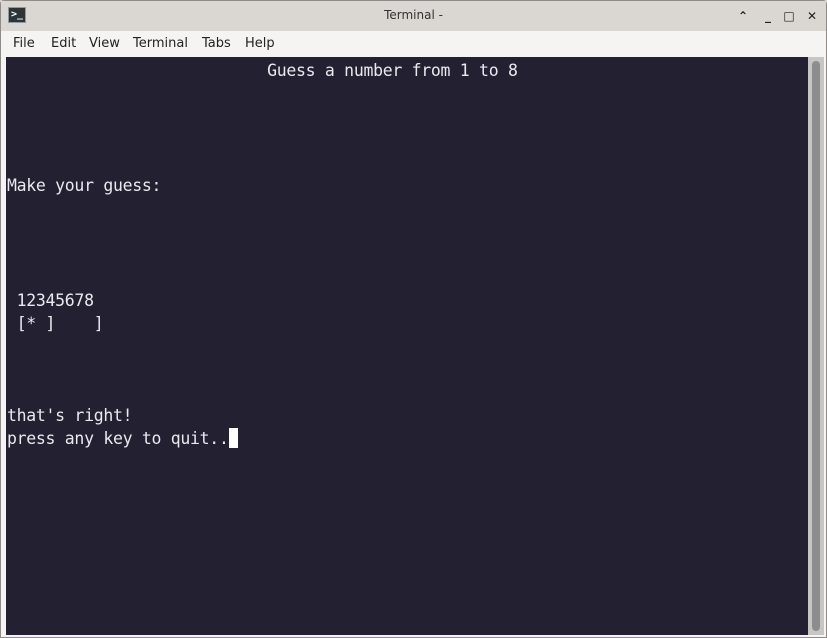  Describe the element at coordinates (233, 438) in the screenshot. I see `text-cursor` at that location.